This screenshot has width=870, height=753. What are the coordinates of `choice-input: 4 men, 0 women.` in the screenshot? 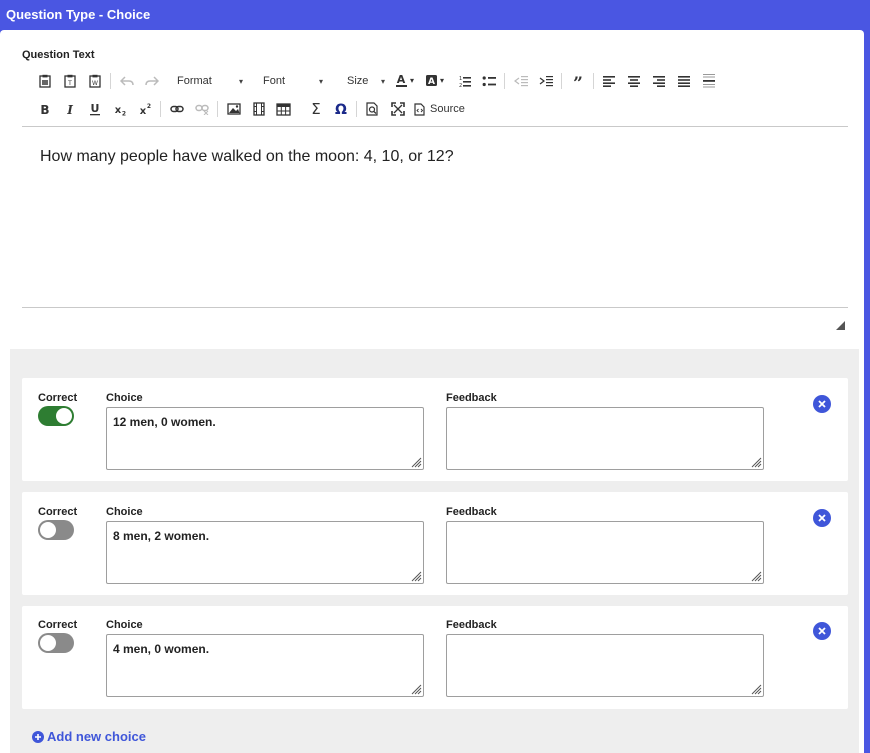 It's located at (265, 665).